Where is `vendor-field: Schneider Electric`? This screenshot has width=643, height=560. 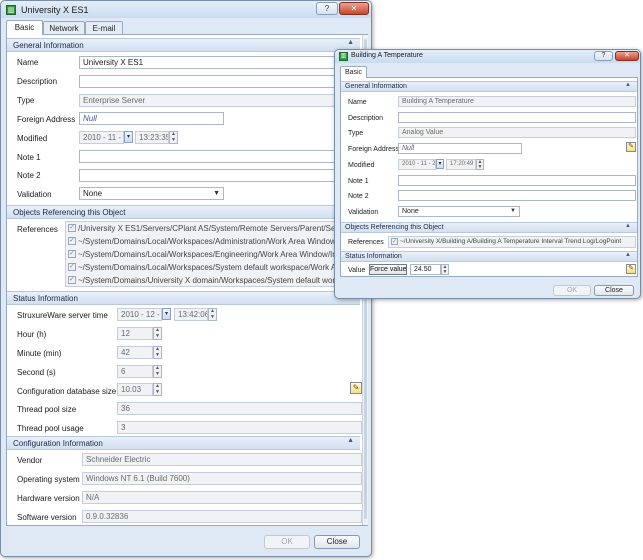 vendor-field: Schneider Electric is located at coordinates (222, 459).